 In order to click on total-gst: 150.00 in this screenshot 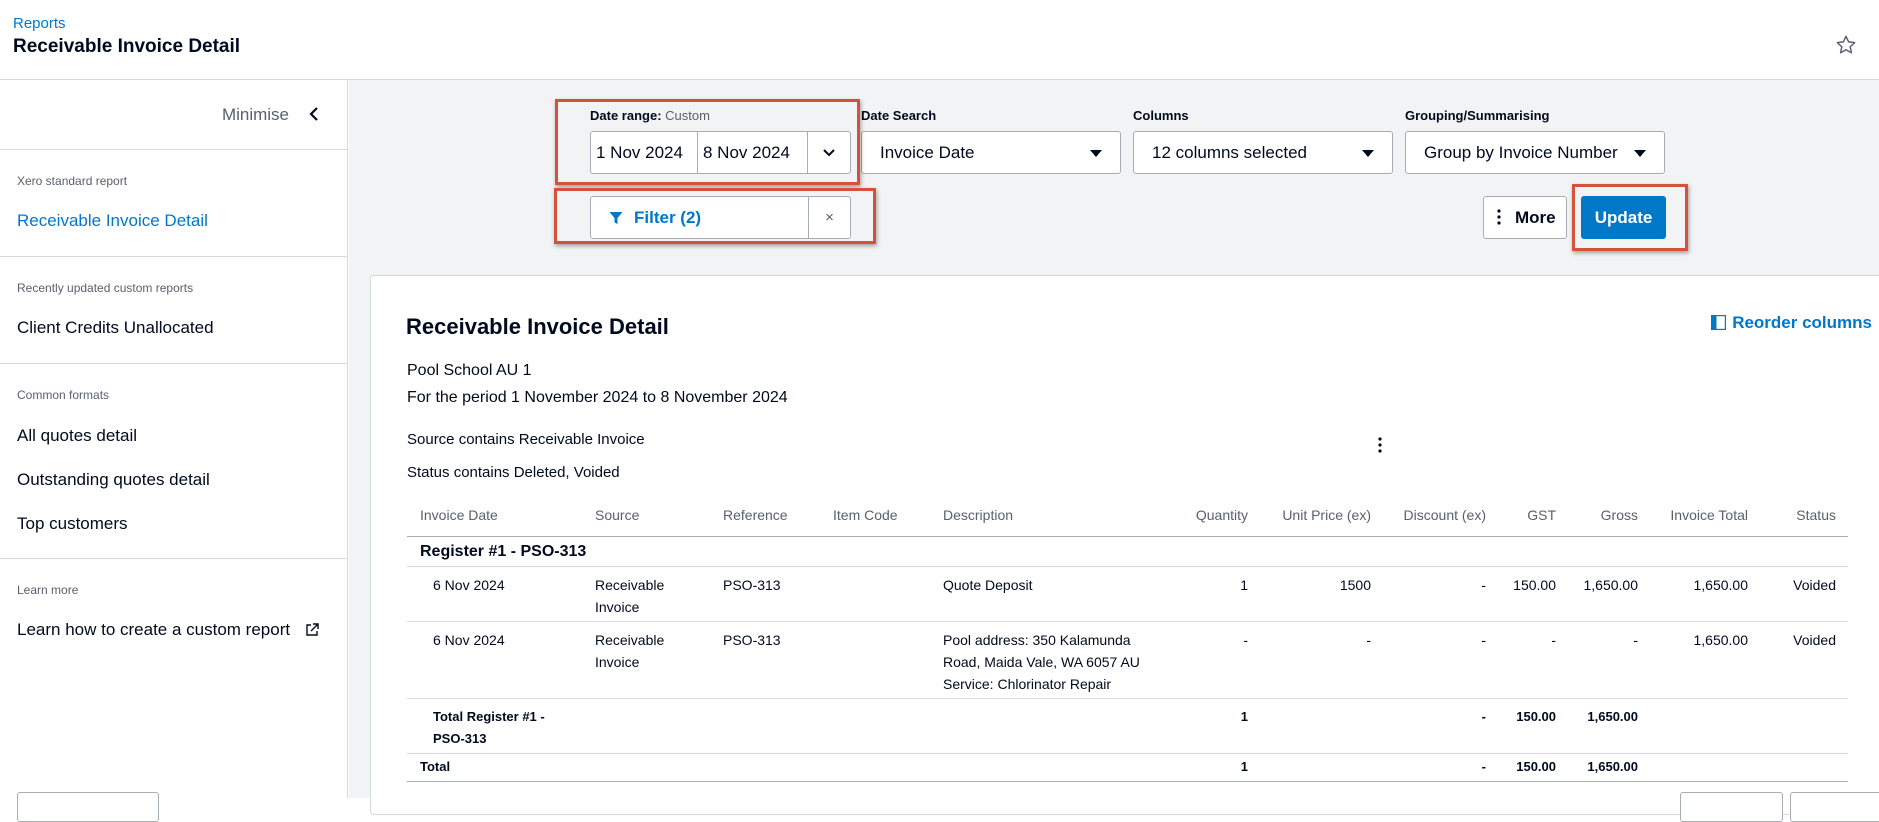, I will do `click(1521, 767)`.